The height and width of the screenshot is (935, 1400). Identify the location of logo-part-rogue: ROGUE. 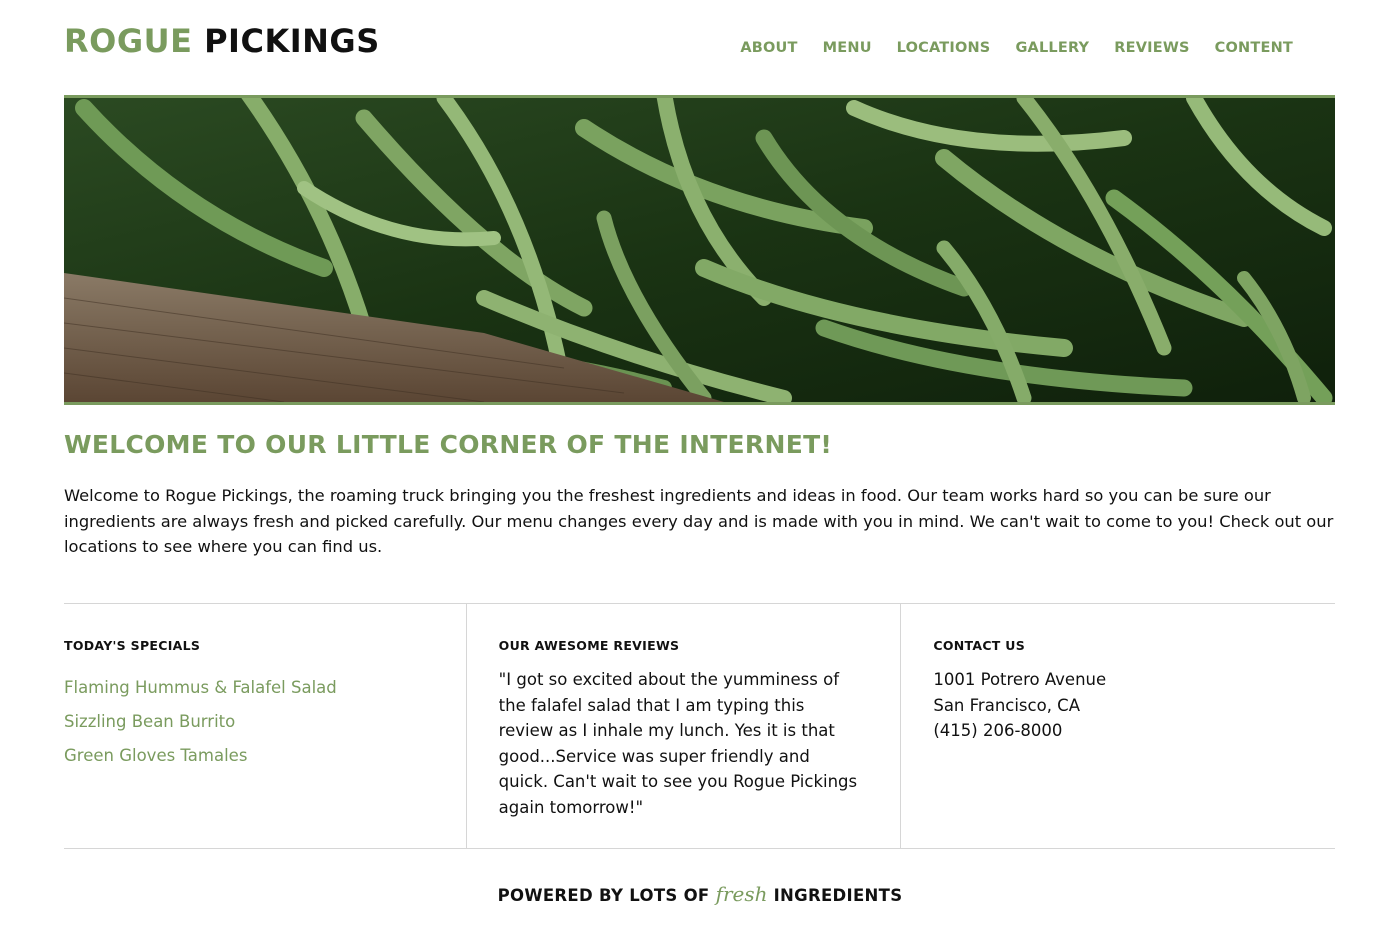
(128, 41).